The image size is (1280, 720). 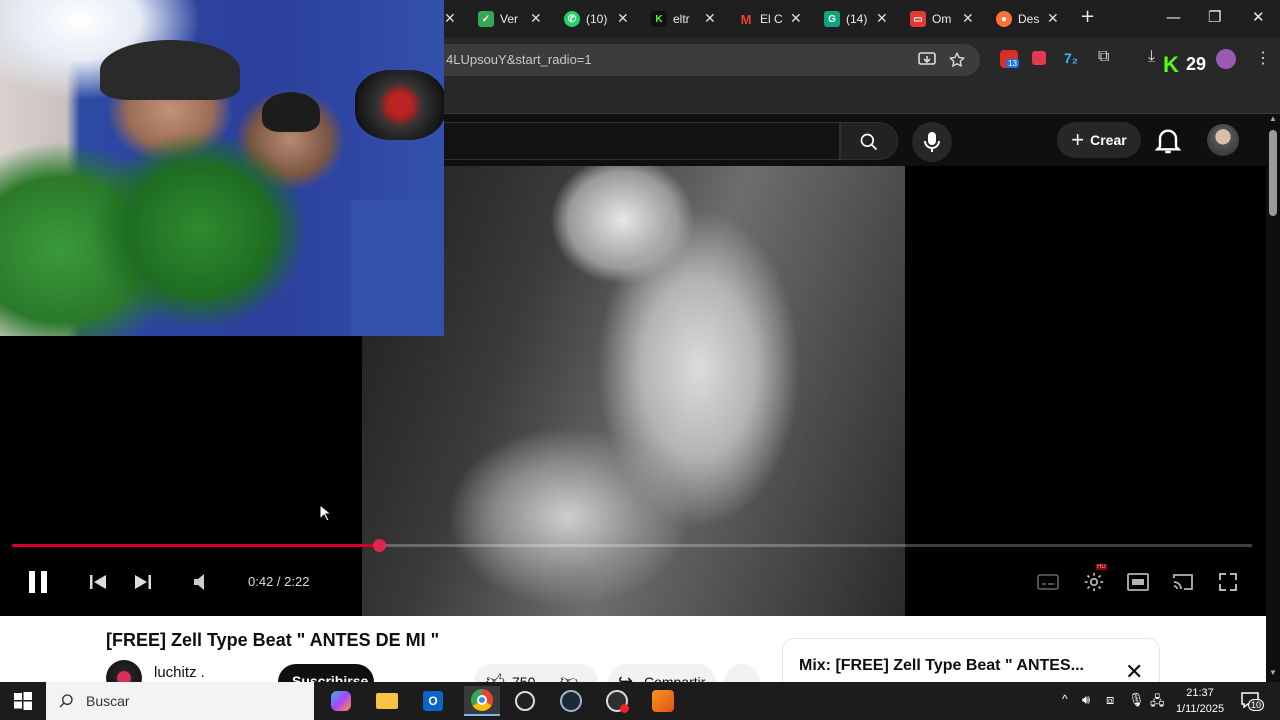 I want to click on tab-gmail: M El C, so click(x=760, y=19).